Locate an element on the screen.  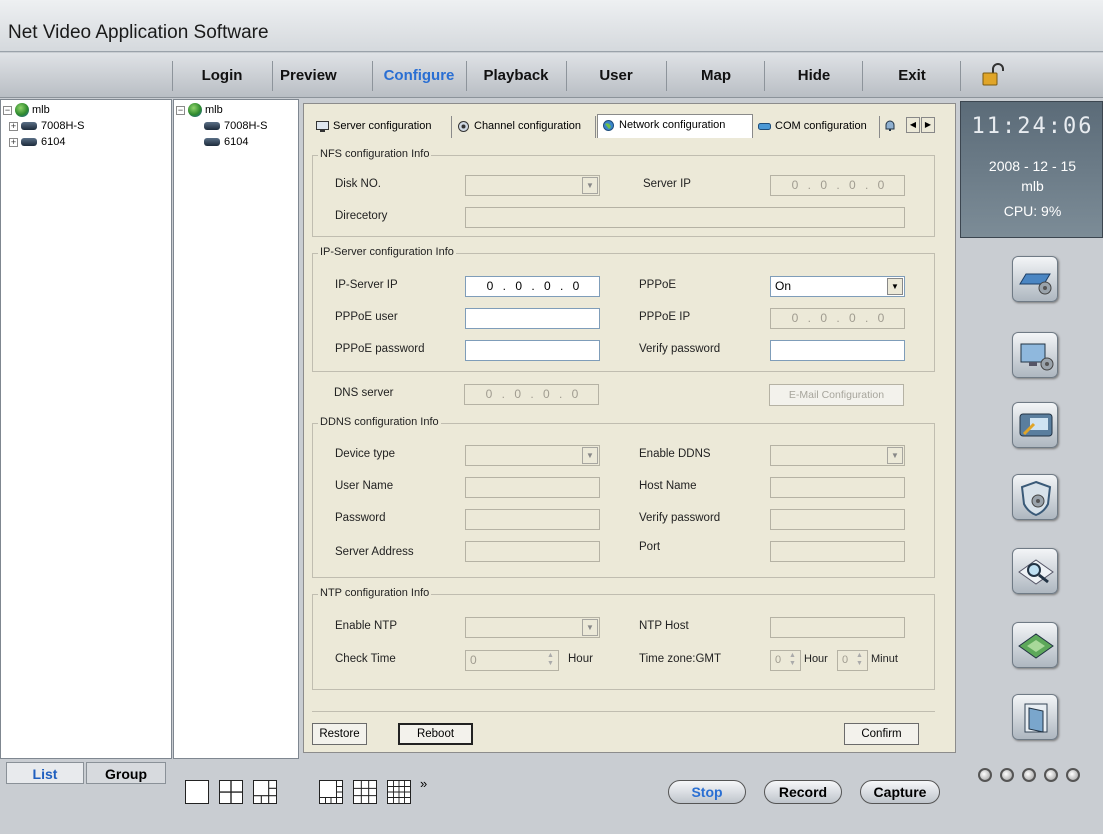
ddns-verify-label: Verify password is located at coordinates (680, 518).